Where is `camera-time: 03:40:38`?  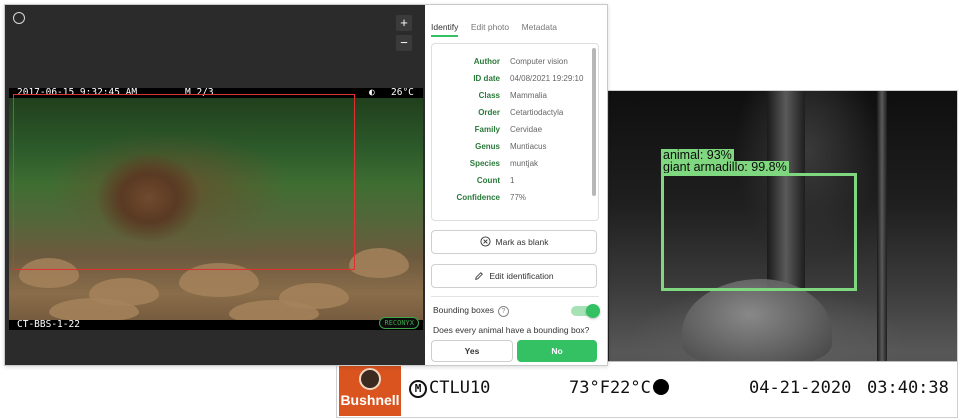
camera-time: 03:40:38 is located at coordinates (908, 388).